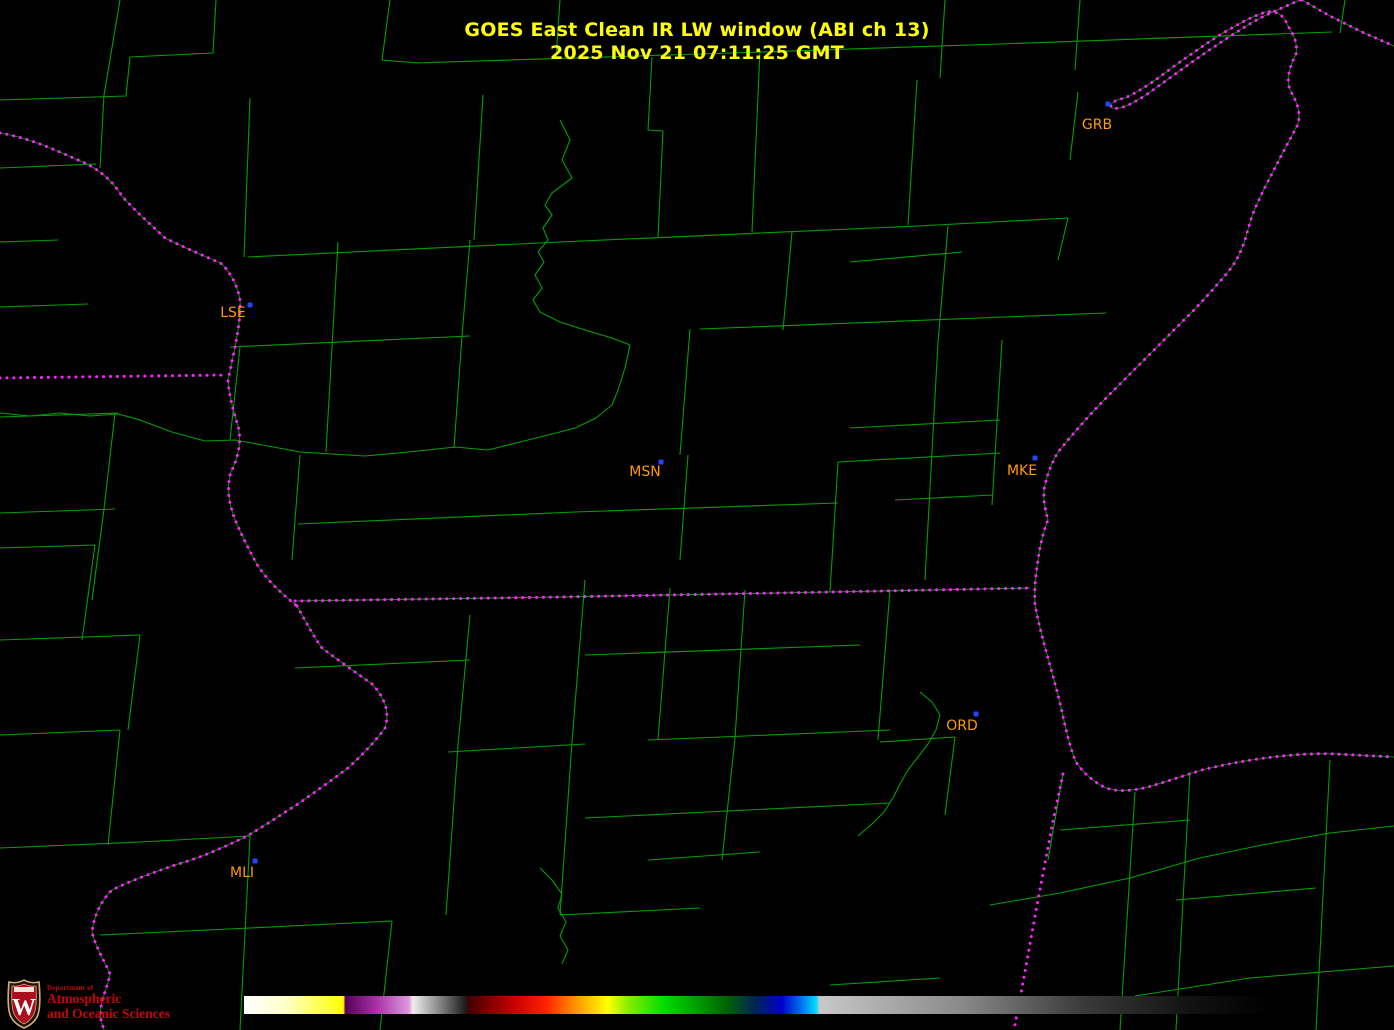  What do you see at coordinates (233, 313) in the screenshot?
I see `station-label-lse: LSE` at bounding box center [233, 313].